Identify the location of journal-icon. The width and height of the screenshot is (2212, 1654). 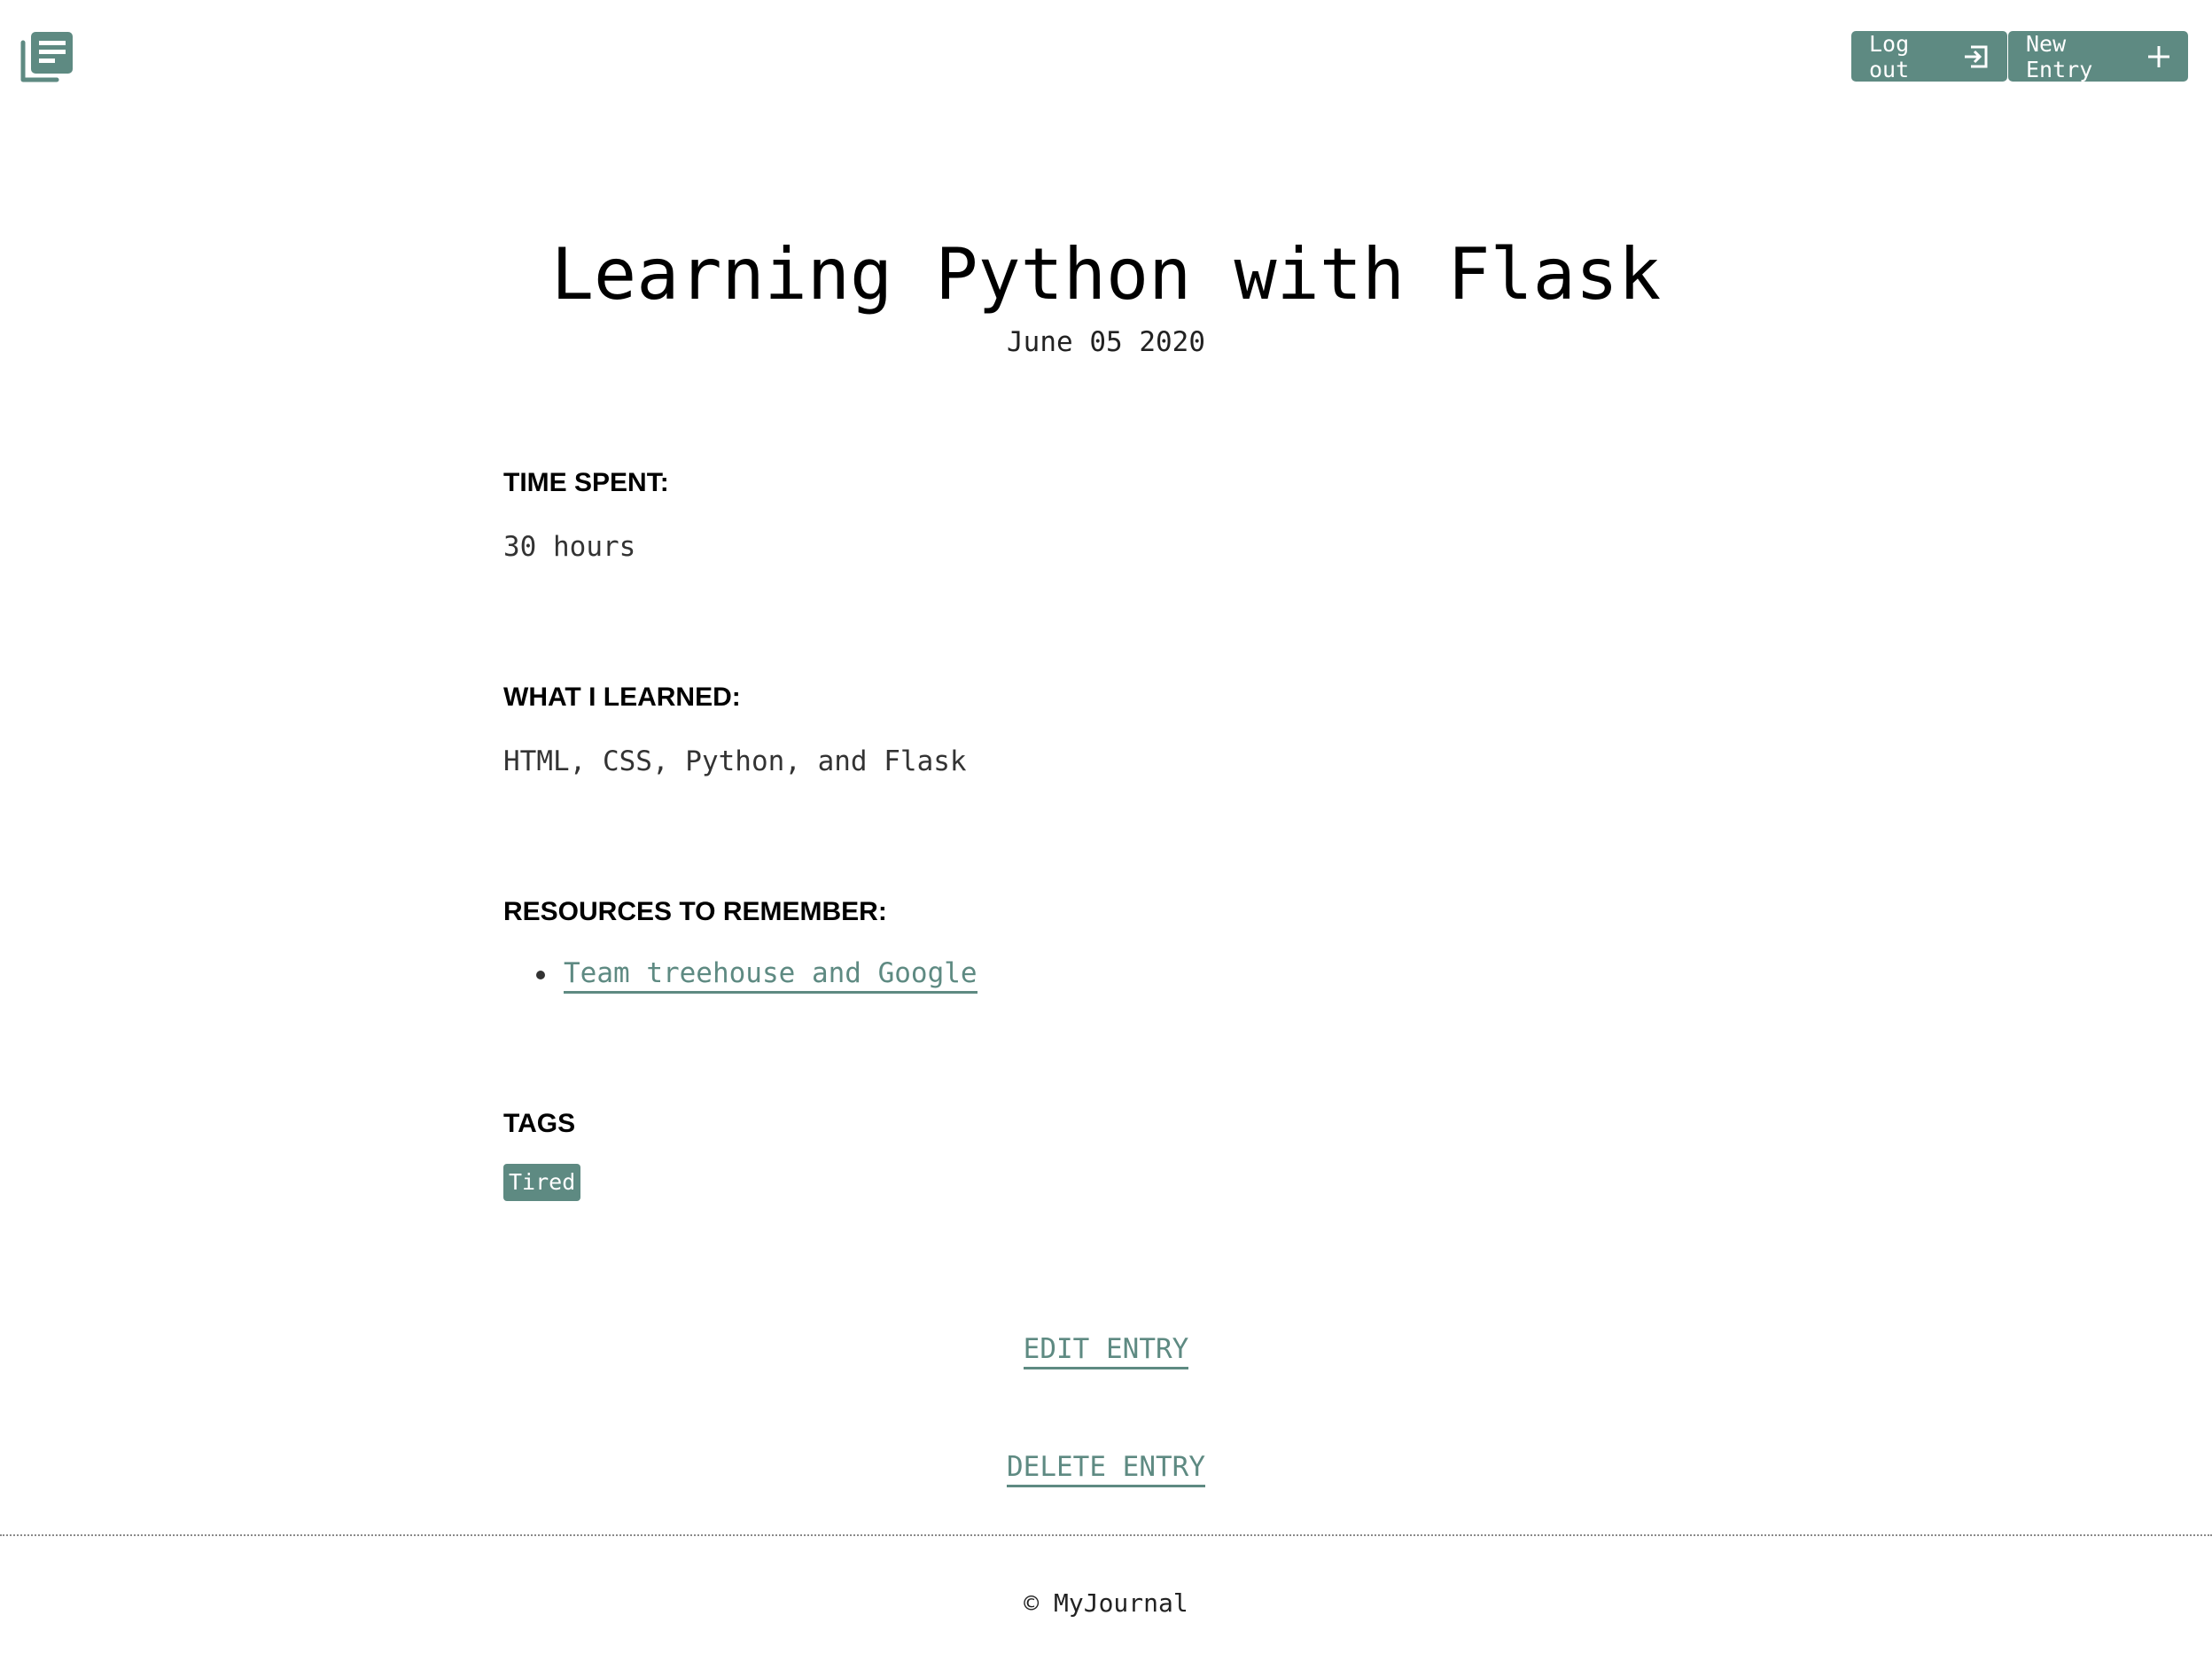
(46, 56).